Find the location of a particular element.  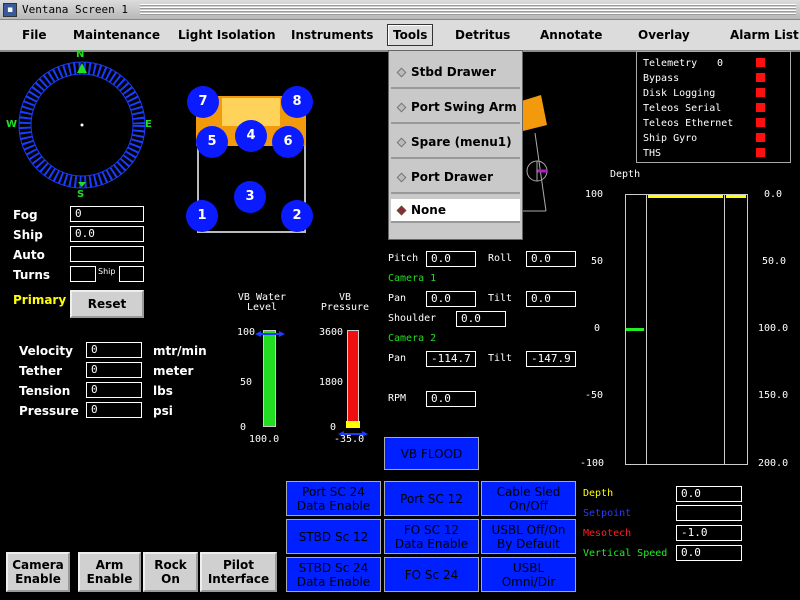

menu-file: File is located at coordinates (34, 35).